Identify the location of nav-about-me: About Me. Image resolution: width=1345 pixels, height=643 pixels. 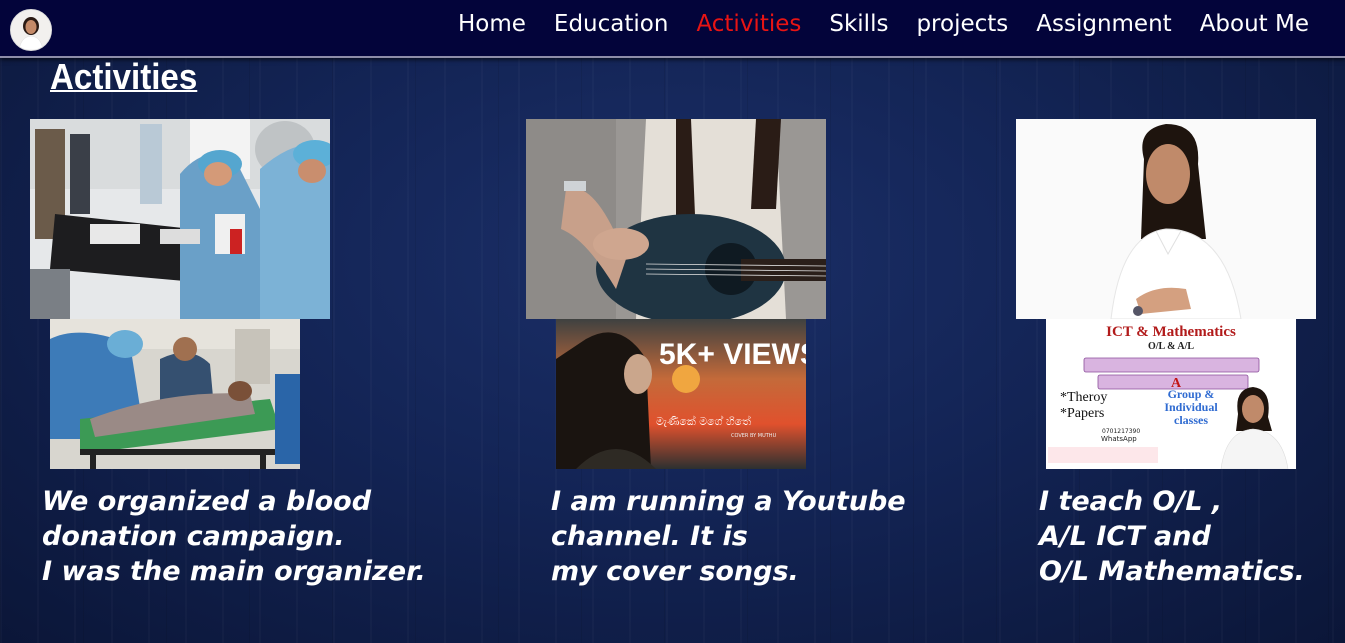
(1254, 24).